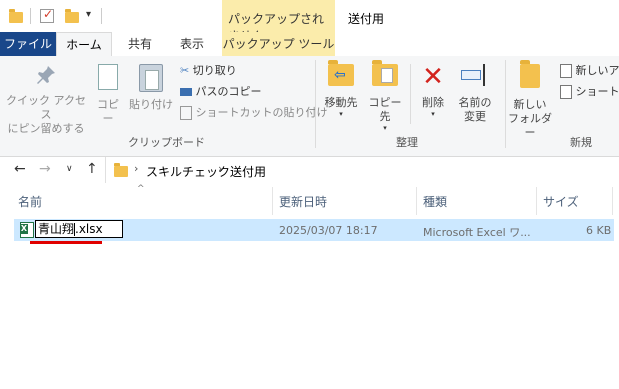  I want to click on rename-icon, so click(475, 75).